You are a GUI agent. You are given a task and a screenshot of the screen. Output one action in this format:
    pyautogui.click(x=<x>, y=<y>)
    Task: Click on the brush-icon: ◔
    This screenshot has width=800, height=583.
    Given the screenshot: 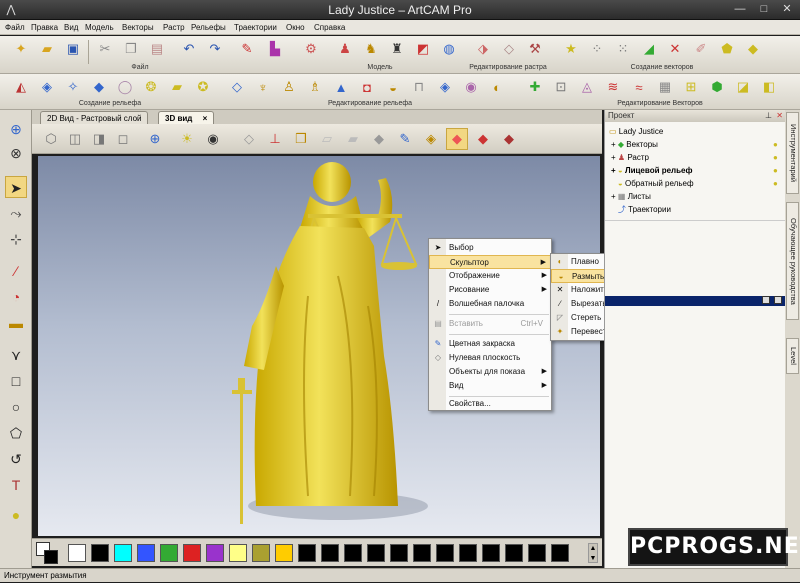 What is the action you would take?
    pyautogui.click(x=16, y=297)
    